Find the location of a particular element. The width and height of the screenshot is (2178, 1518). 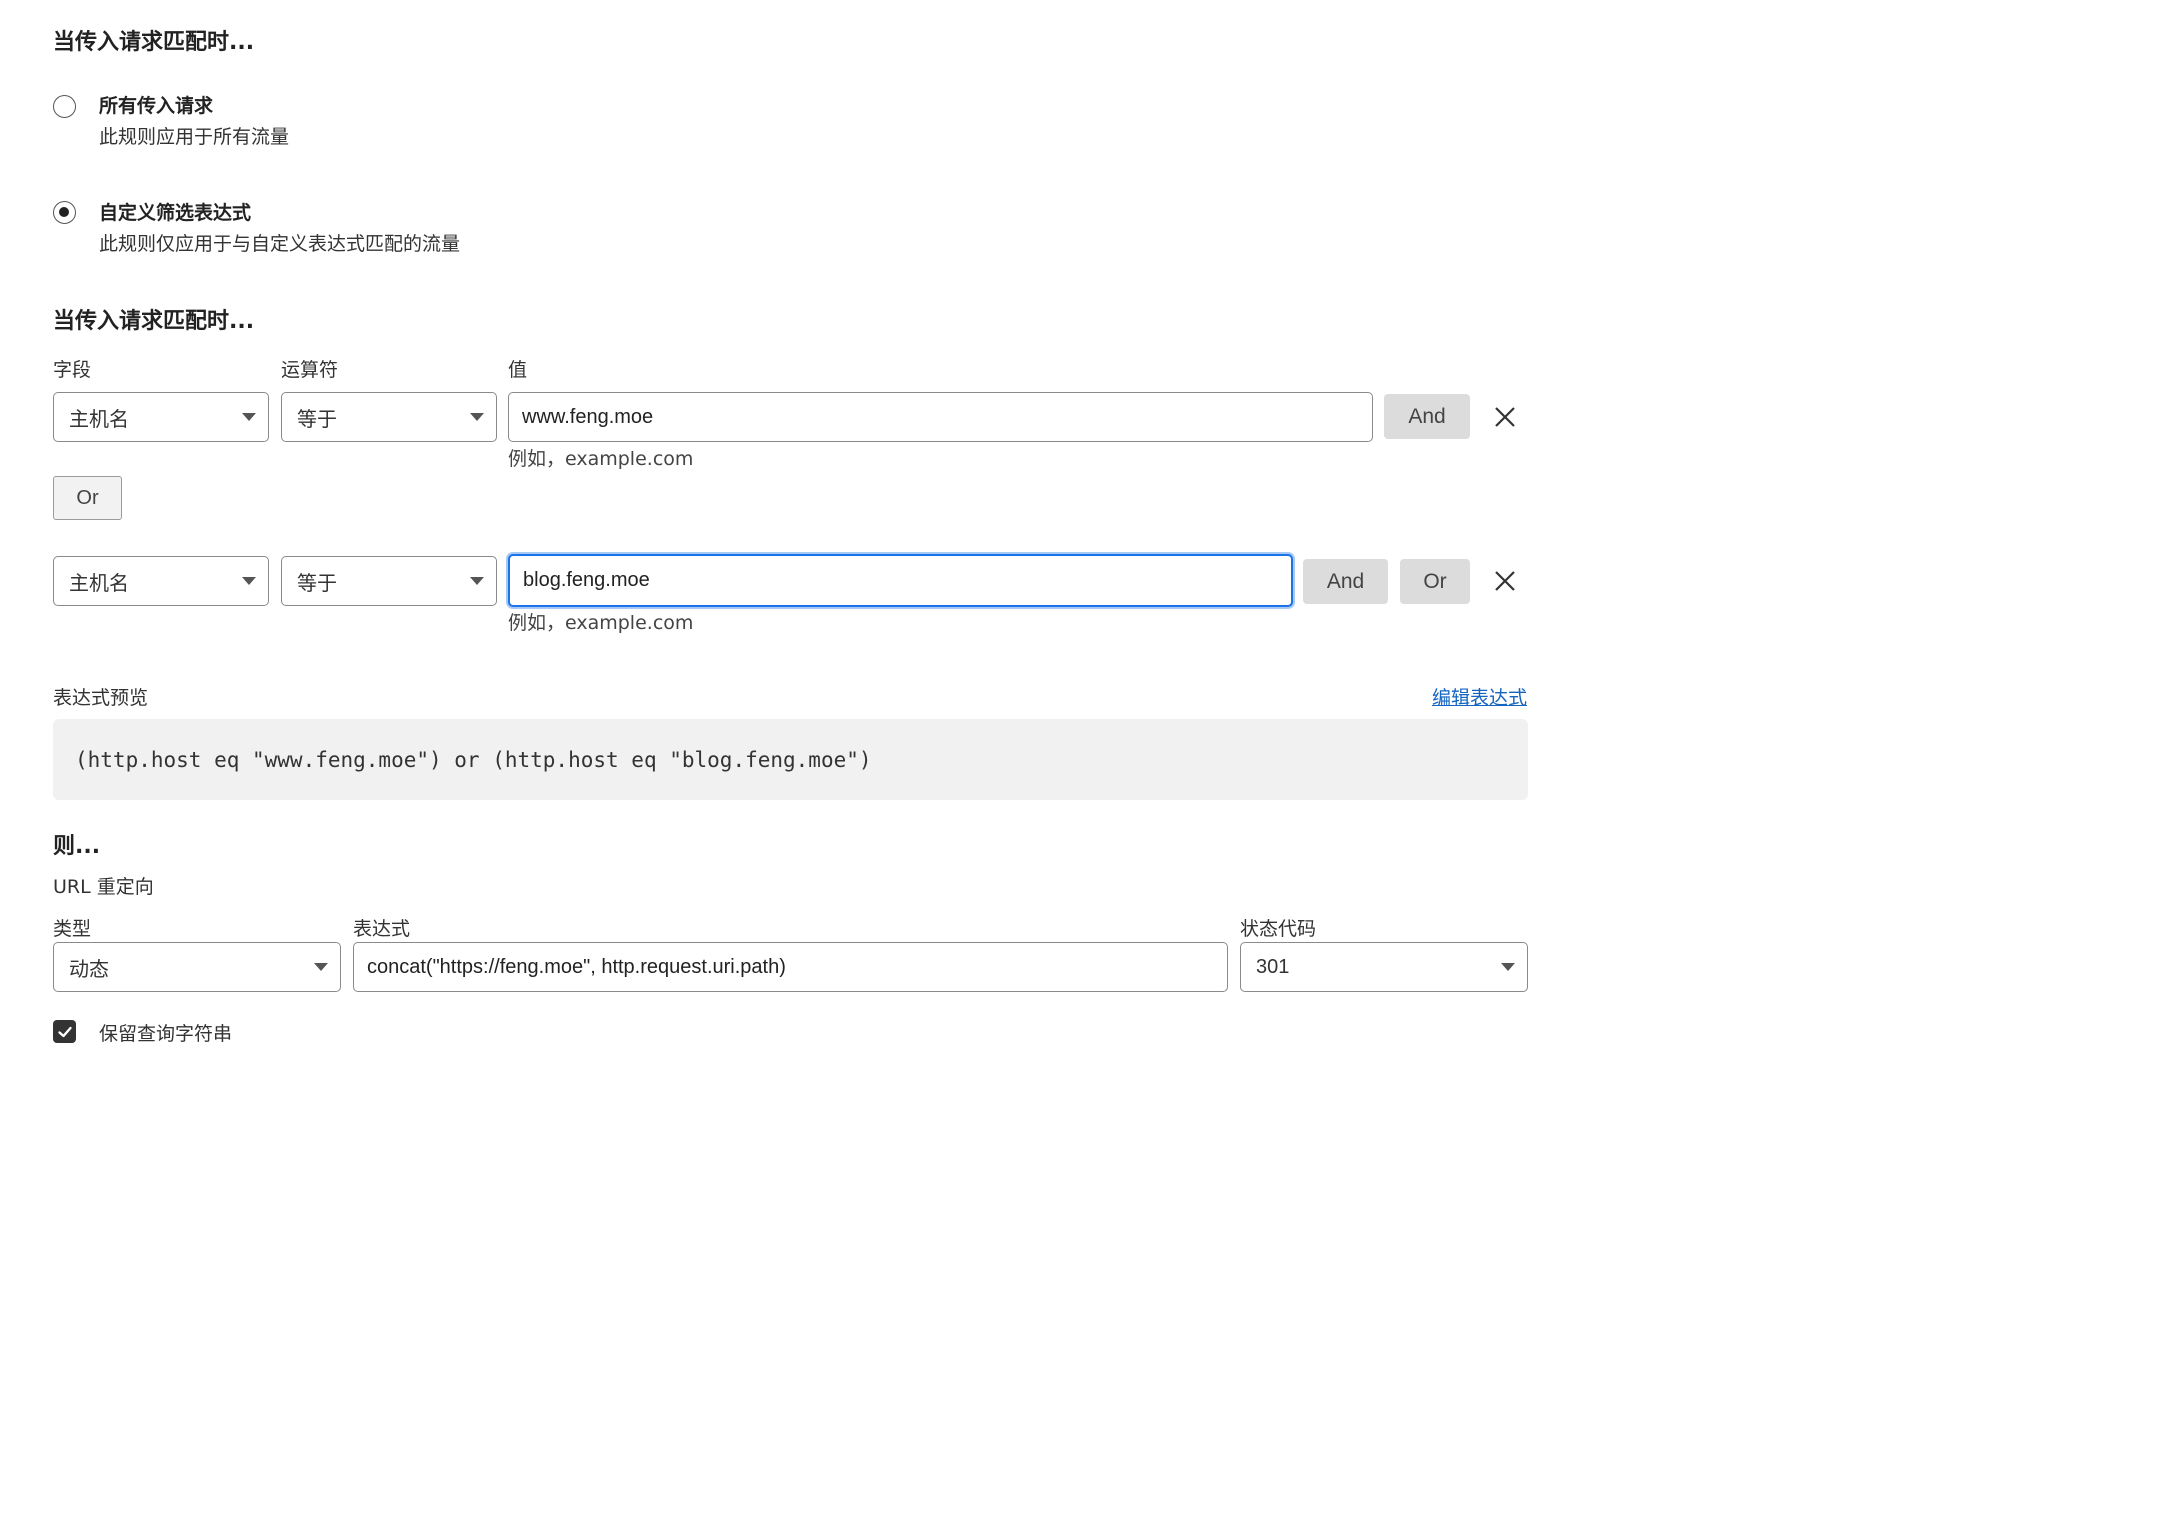

value-hint-row2: 例如，example.com is located at coordinates (601, 623).